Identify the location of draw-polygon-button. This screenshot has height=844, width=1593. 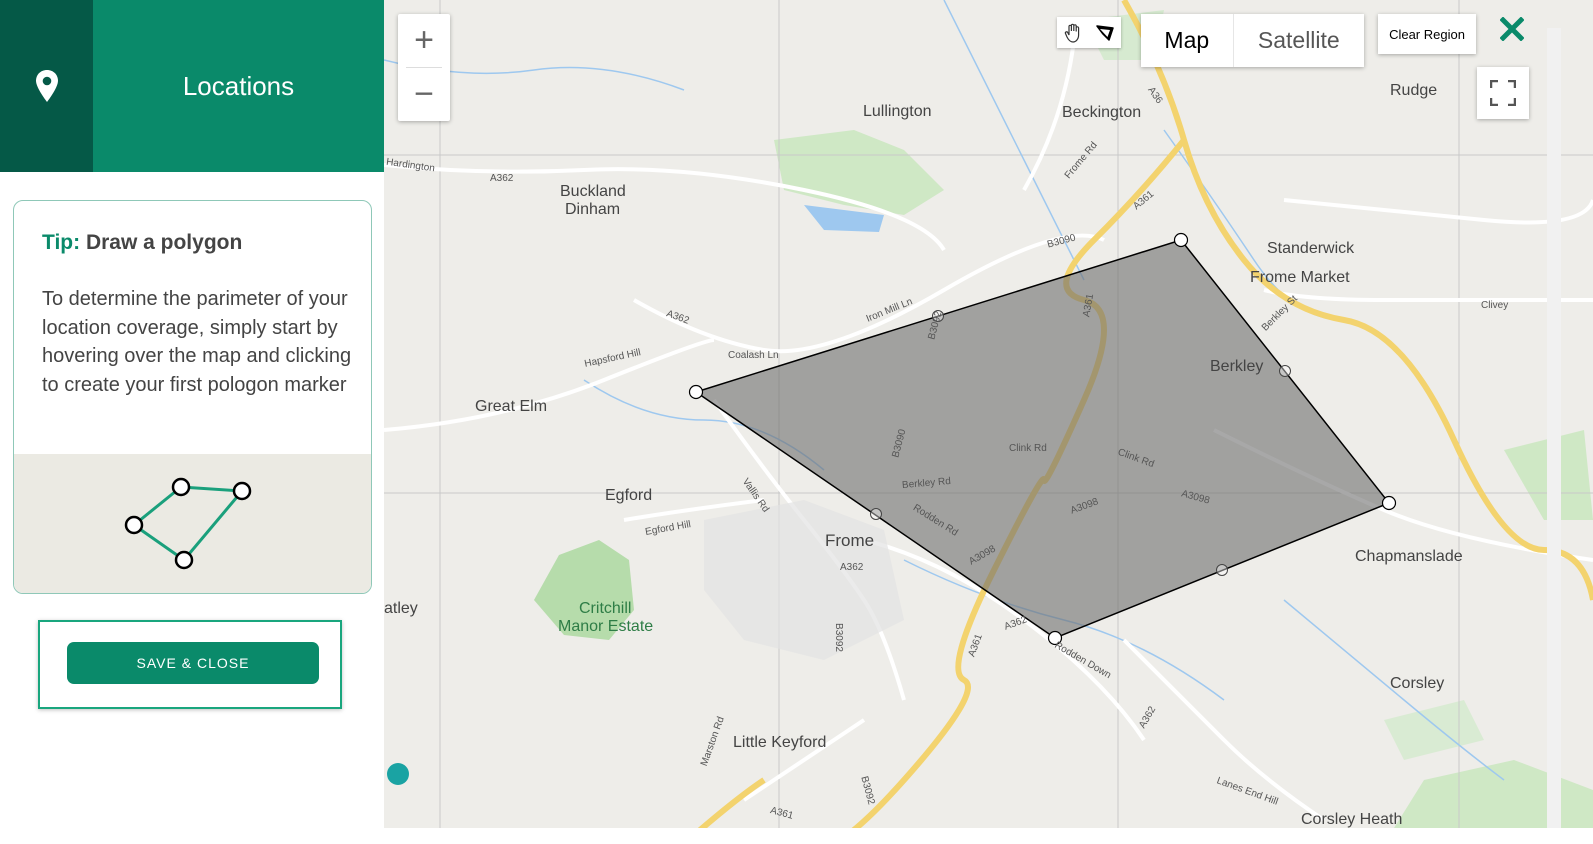
(1105, 32).